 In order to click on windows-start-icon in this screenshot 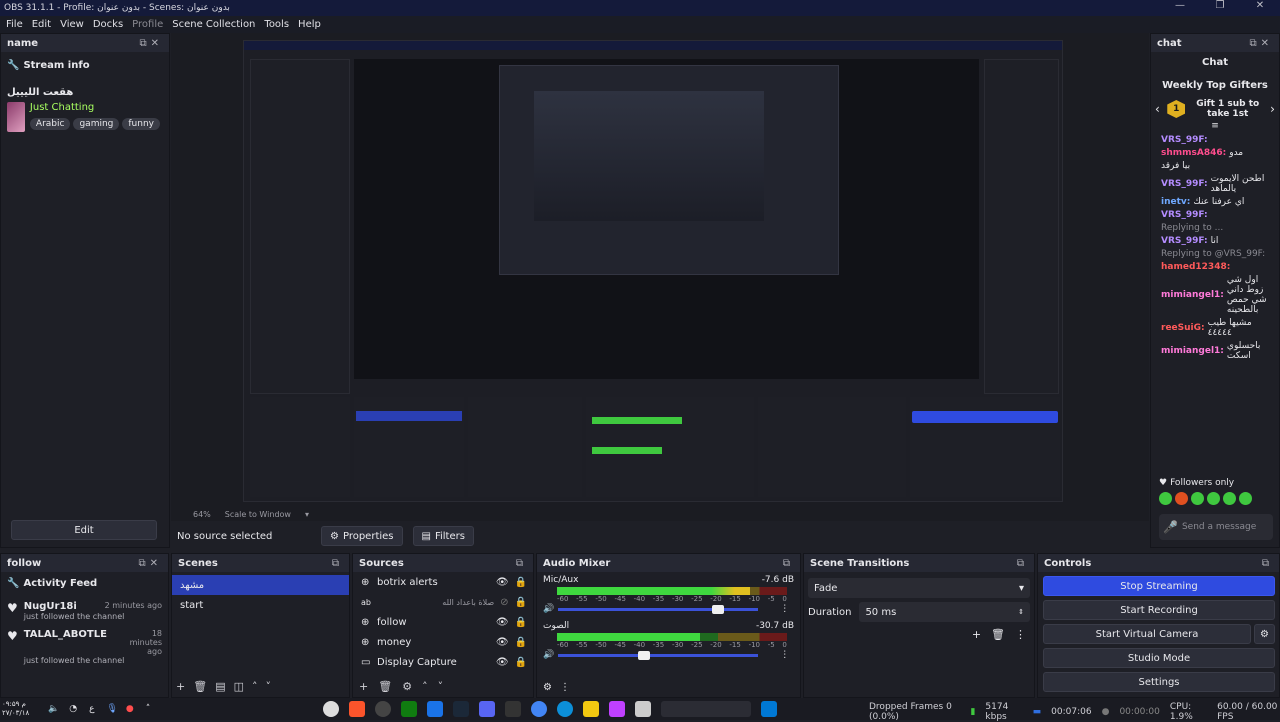, I will do `click(769, 709)`.